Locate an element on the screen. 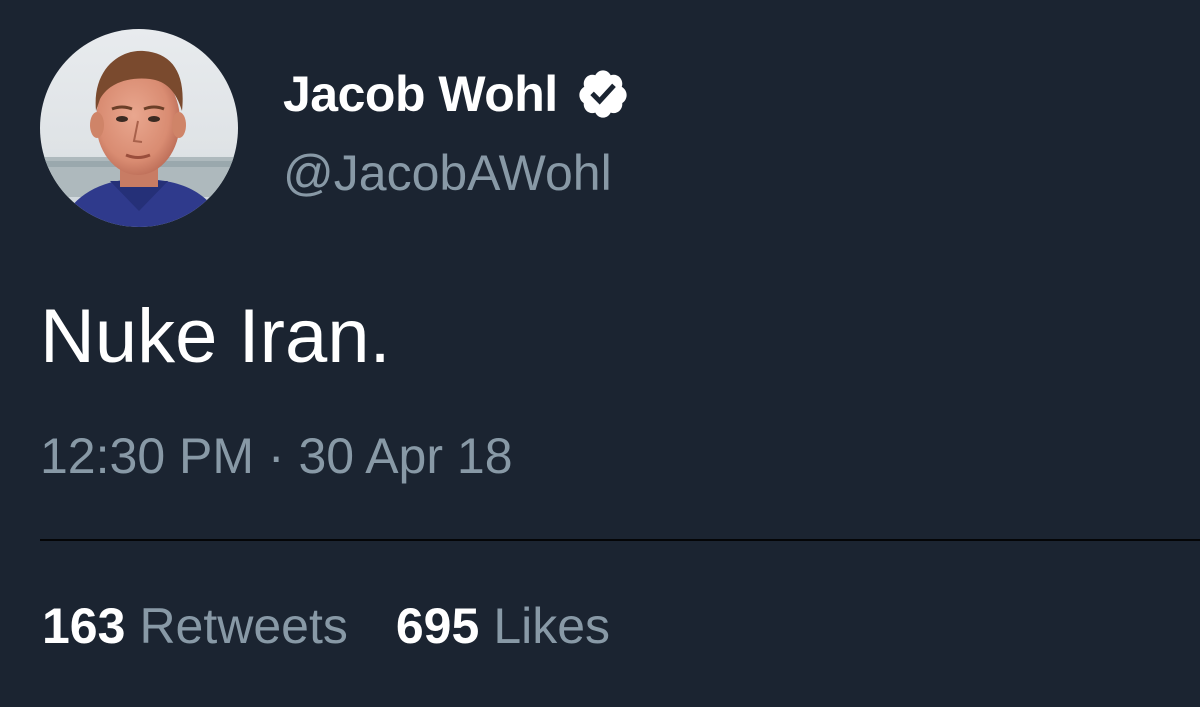 The image size is (1200, 707). likes-stat: 695 Likes is located at coordinates (503, 626).